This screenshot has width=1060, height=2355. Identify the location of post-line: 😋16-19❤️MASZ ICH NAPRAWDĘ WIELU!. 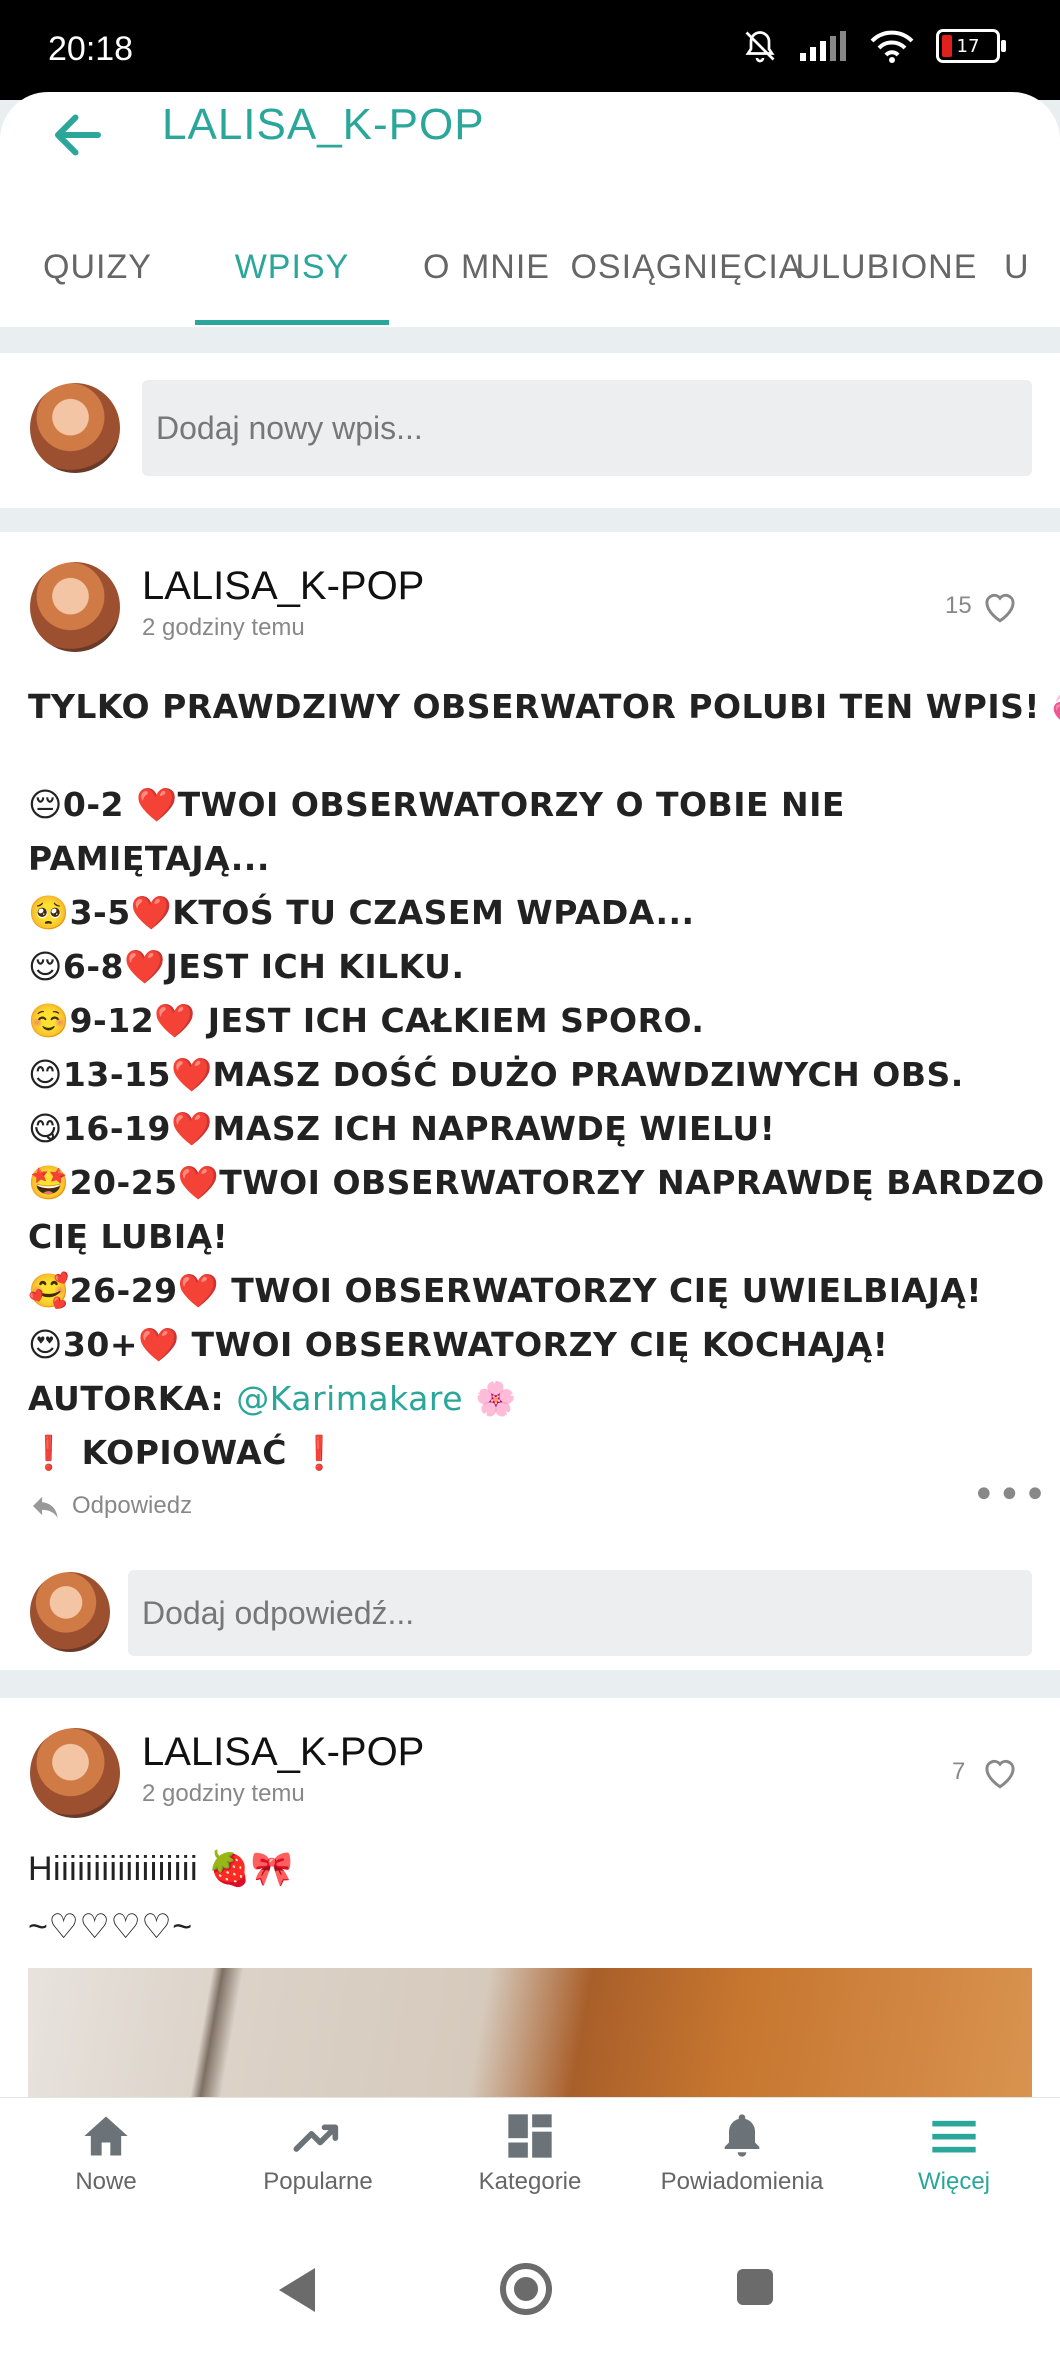
(402, 1128).